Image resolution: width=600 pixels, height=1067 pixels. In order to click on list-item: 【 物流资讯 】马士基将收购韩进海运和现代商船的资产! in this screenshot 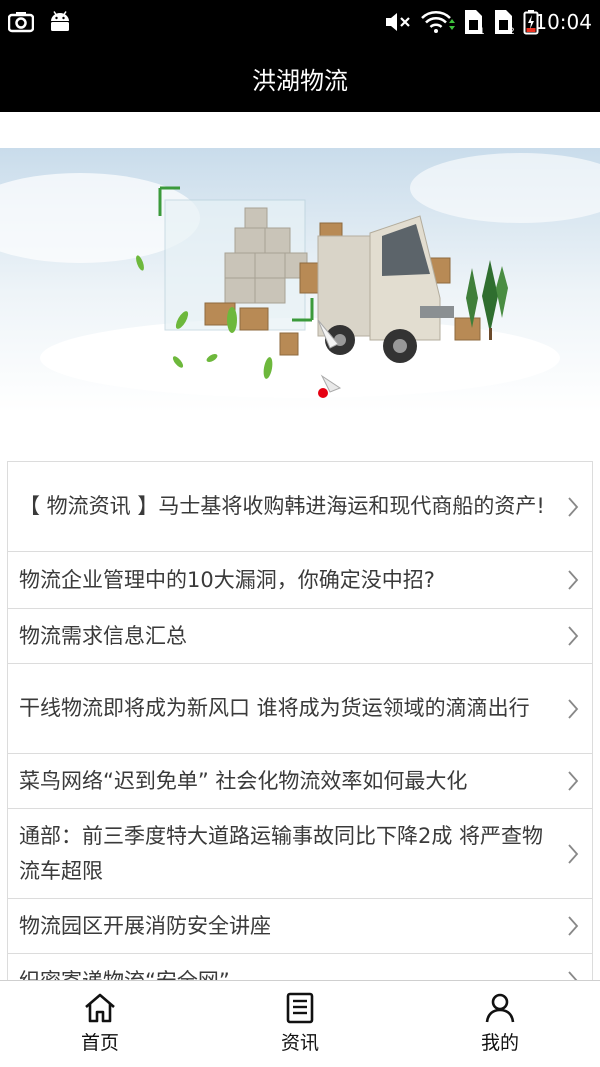, I will do `click(300, 507)`.